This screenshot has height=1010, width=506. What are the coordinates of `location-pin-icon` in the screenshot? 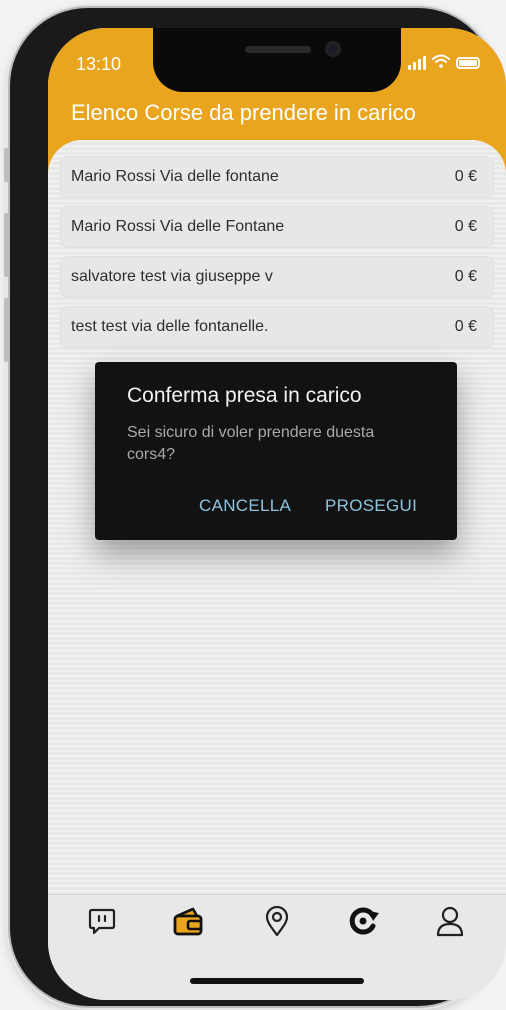 It's located at (277, 923).